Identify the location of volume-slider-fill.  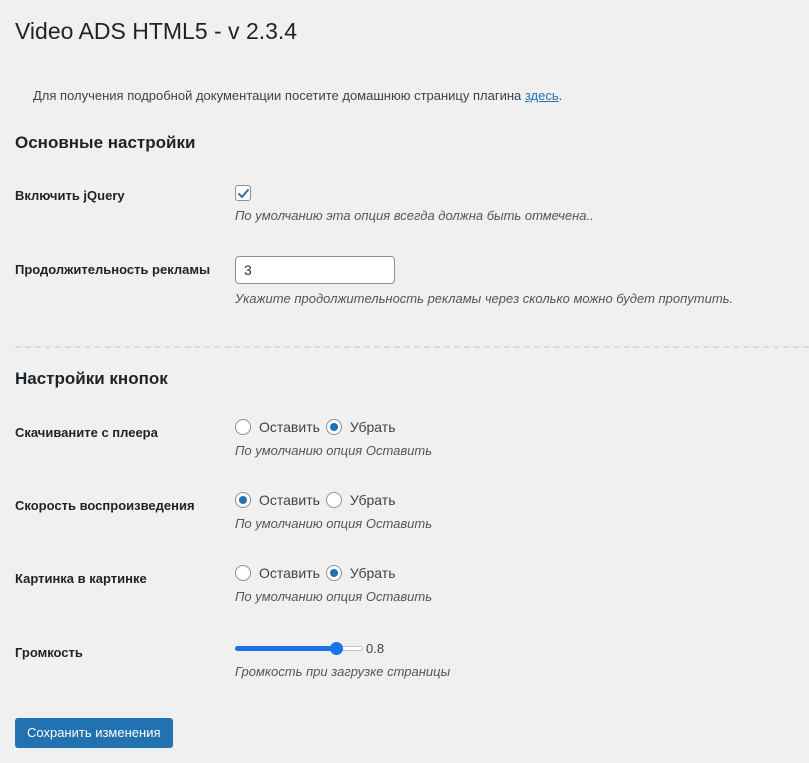
(285, 648).